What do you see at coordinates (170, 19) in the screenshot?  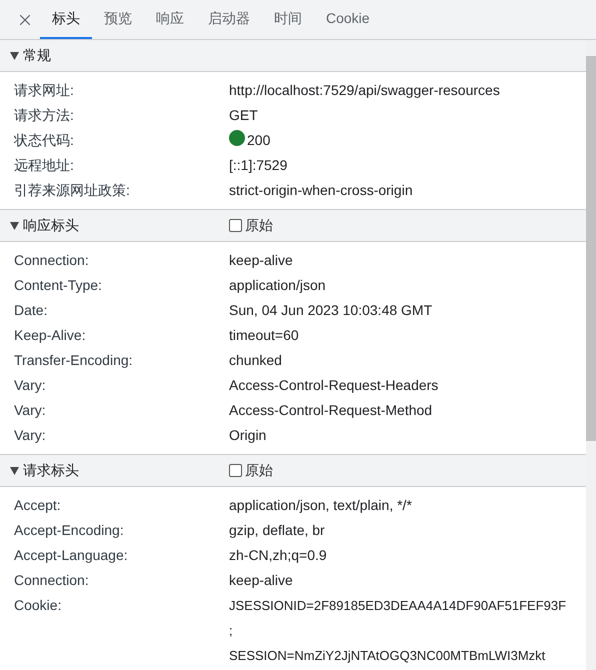 I see `tab: 响应` at bounding box center [170, 19].